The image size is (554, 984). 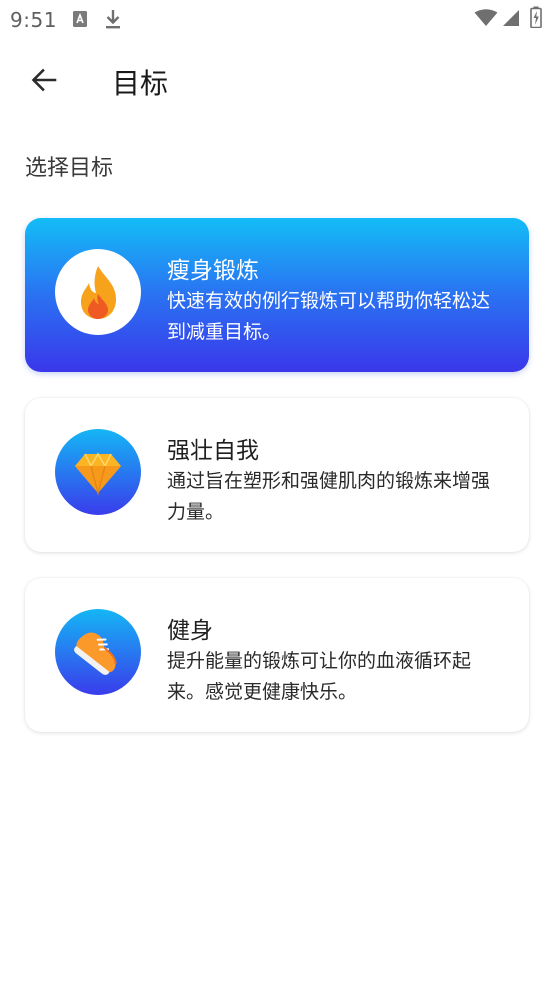 I want to click on section-label: 选择目标, so click(x=69, y=168).